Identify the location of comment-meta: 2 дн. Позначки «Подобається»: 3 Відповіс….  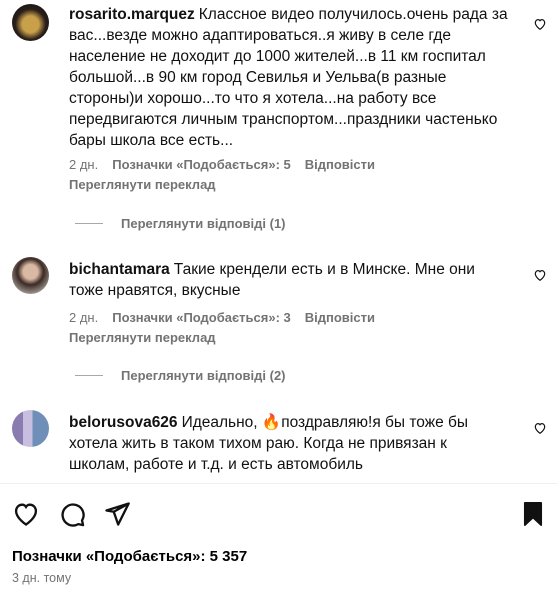
(222, 317).